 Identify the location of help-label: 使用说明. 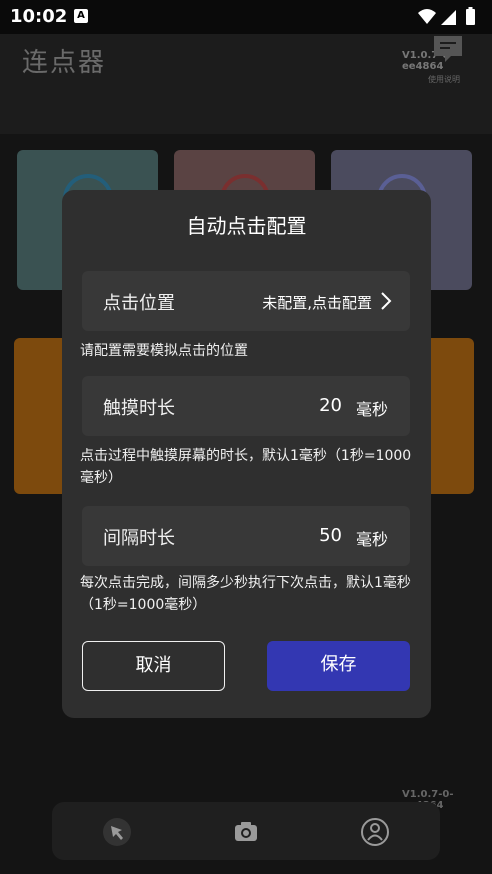
(444, 79).